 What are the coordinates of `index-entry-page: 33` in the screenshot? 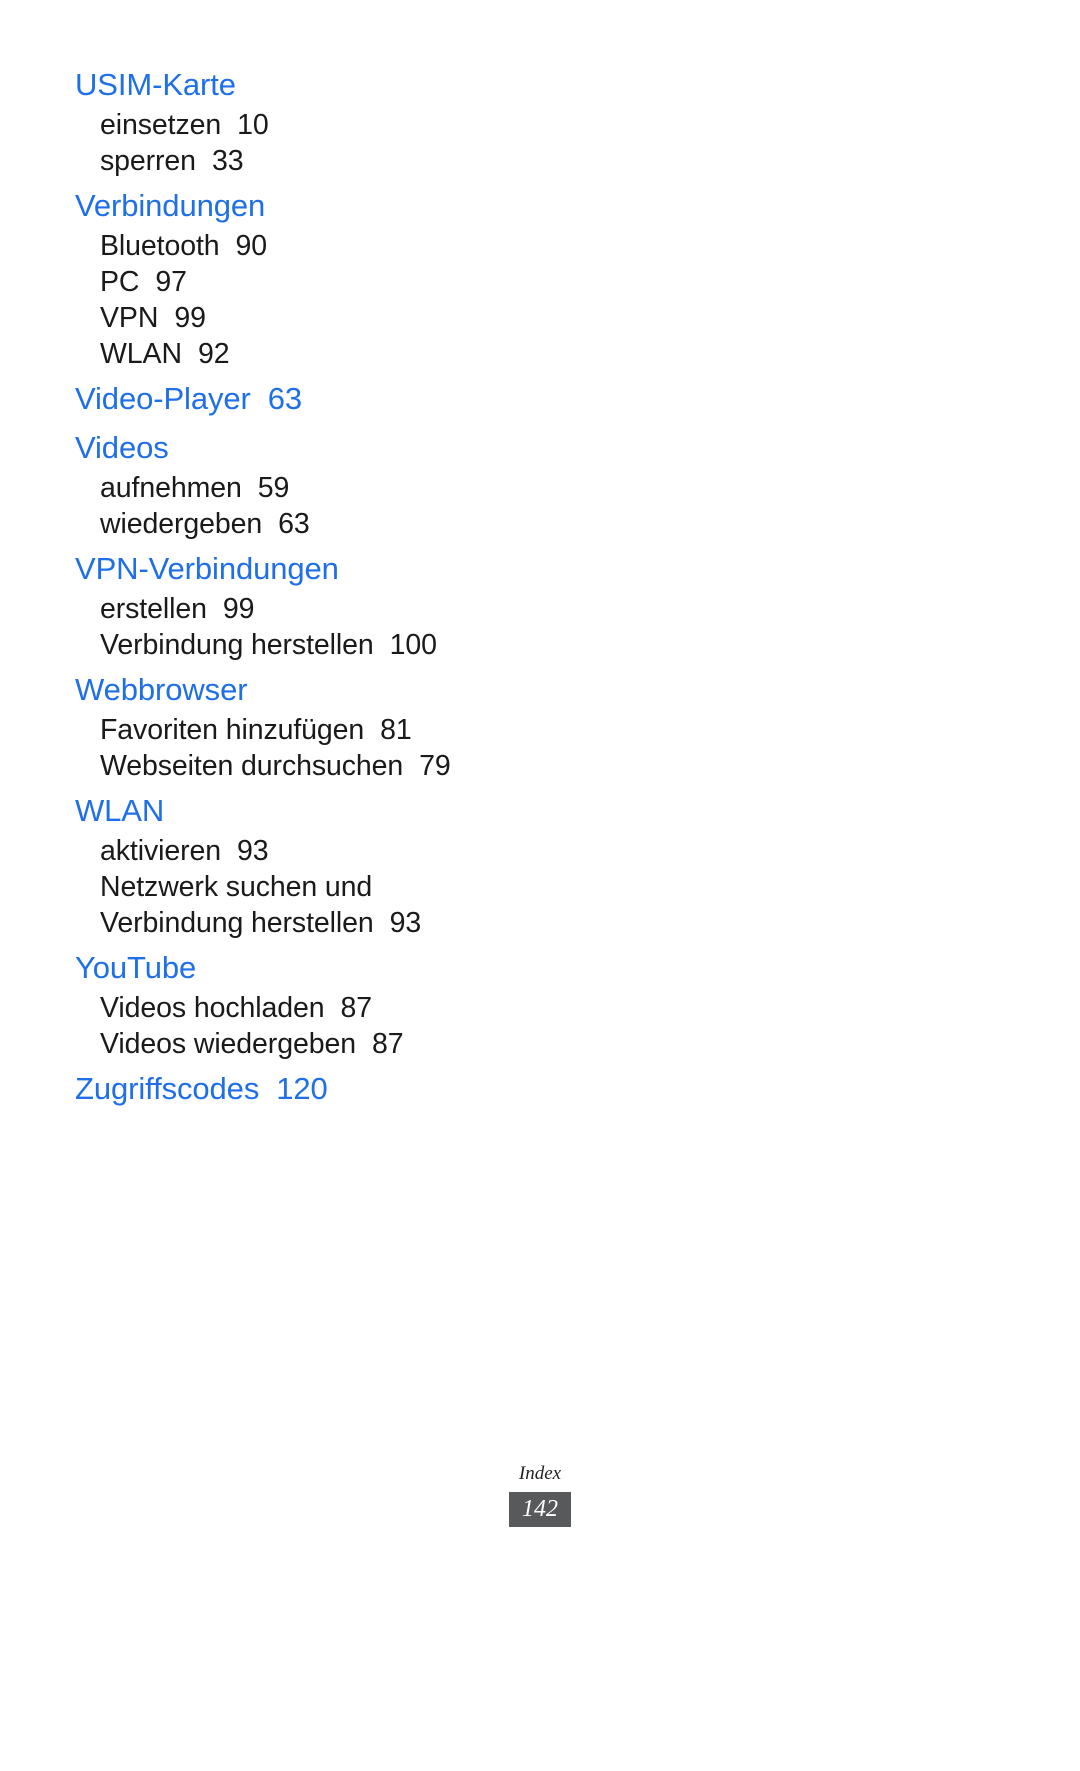 It's located at (227, 161).